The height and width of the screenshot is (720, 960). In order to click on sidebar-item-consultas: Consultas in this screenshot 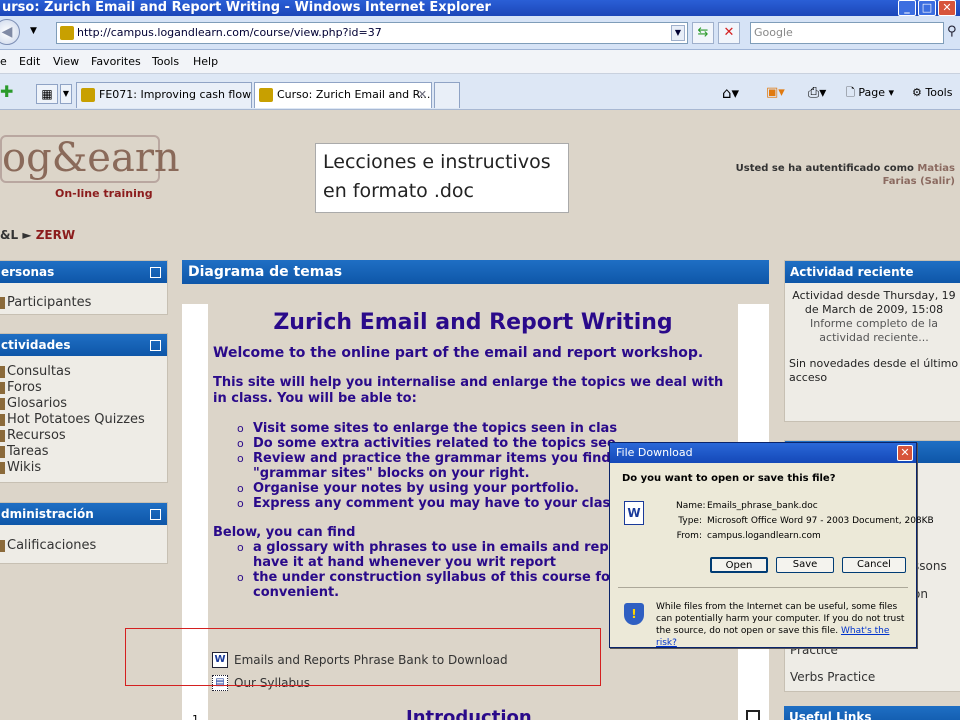, I will do `click(83, 372)`.